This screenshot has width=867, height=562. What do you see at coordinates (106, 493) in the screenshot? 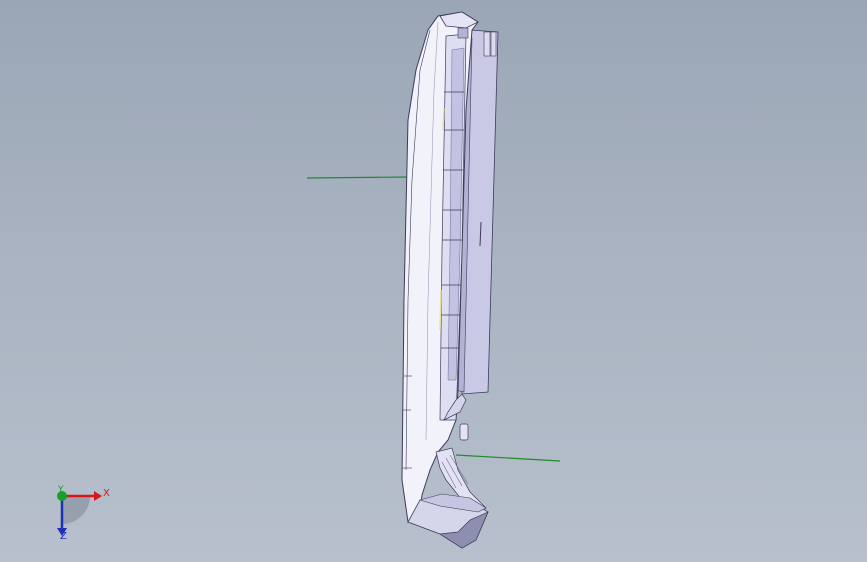
I see `x-axis-label: X` at bounding box center [106, 493].